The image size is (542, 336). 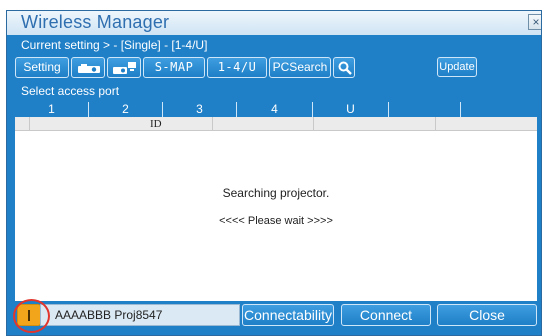 I want to click on connect-button: Connect, so click(x=386, y=315).